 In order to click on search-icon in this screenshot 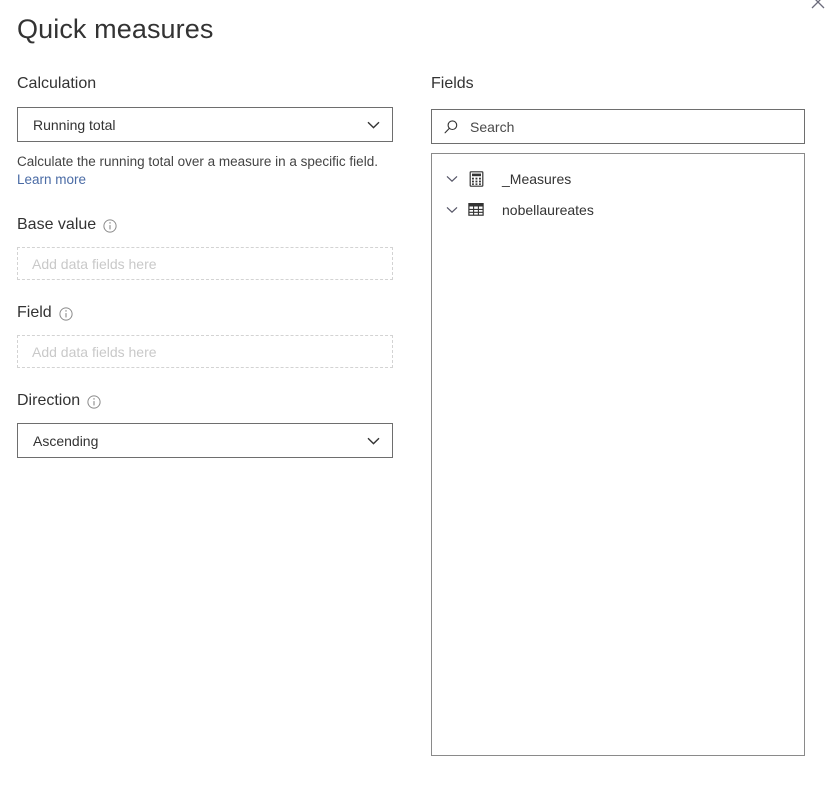, I will do `click(451, 127)`.